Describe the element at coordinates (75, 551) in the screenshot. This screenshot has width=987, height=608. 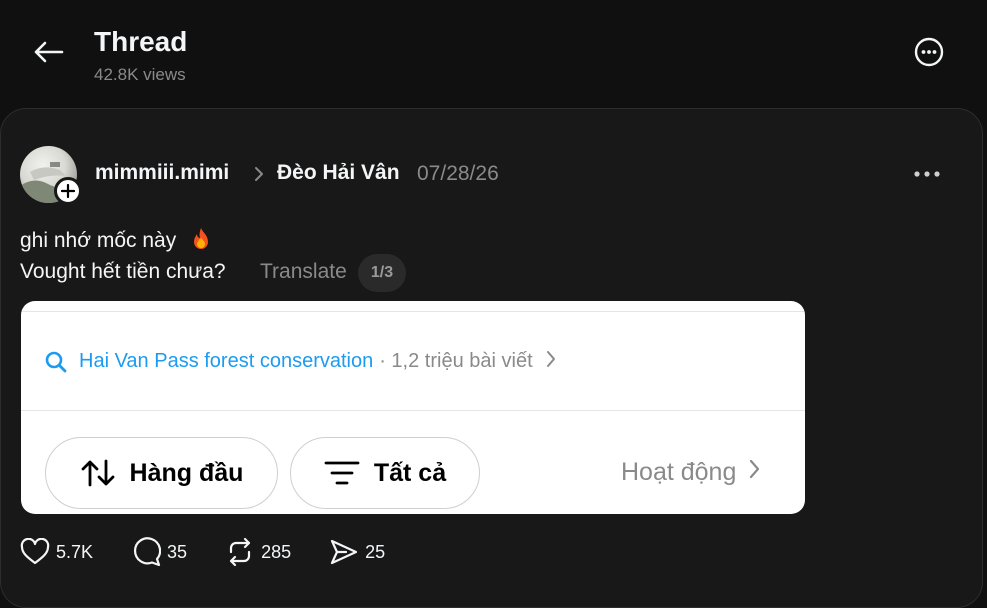
I see `like-count: 5.7K` at that location.